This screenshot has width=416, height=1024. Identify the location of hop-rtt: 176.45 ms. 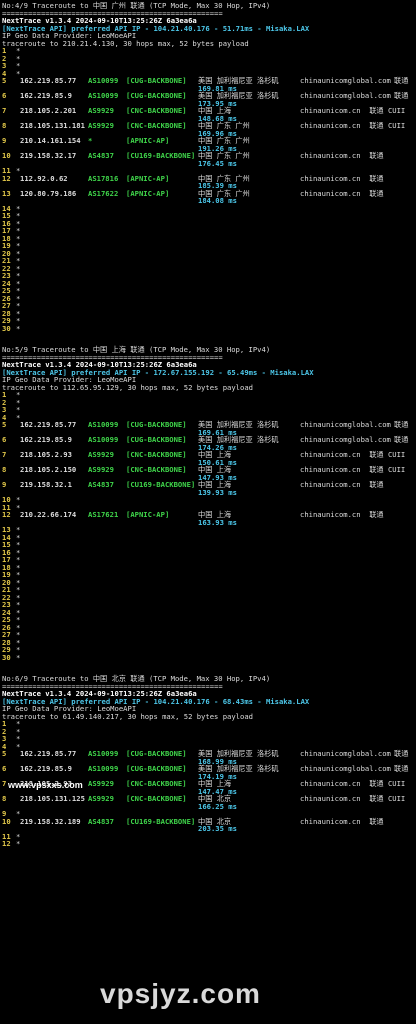
(217, 163).